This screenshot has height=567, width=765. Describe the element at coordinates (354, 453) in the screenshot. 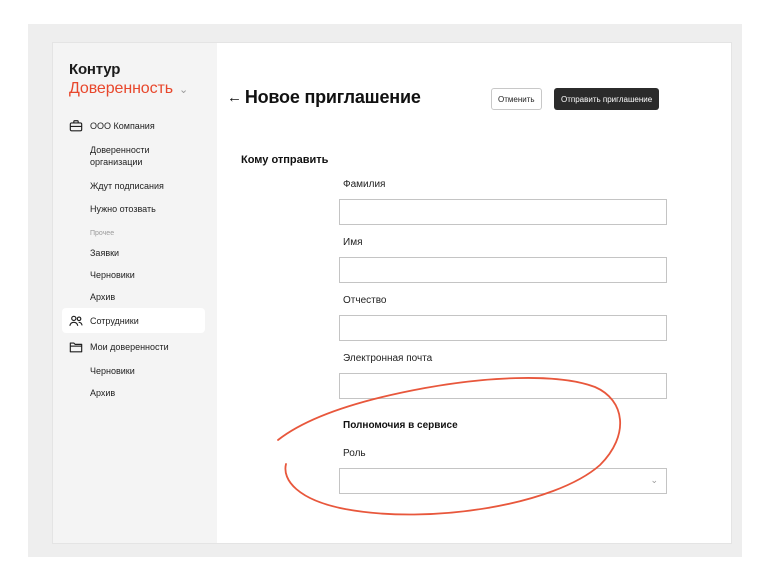

I see `role-label: Роль` at that location.